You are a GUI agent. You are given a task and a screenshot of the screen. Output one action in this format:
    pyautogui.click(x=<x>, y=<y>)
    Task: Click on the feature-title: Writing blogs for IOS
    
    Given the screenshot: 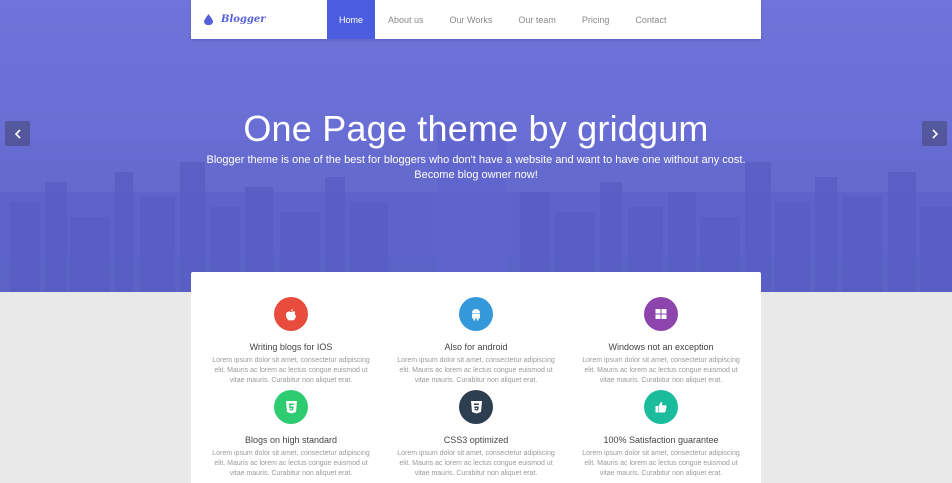 What is the action you would take?
    pyautogui.click(x=291, y=347)
    